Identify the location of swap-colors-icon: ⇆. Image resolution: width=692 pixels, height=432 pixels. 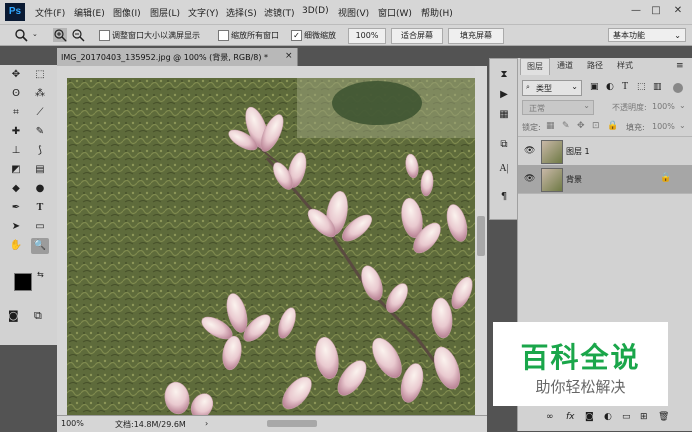
(40, 274).